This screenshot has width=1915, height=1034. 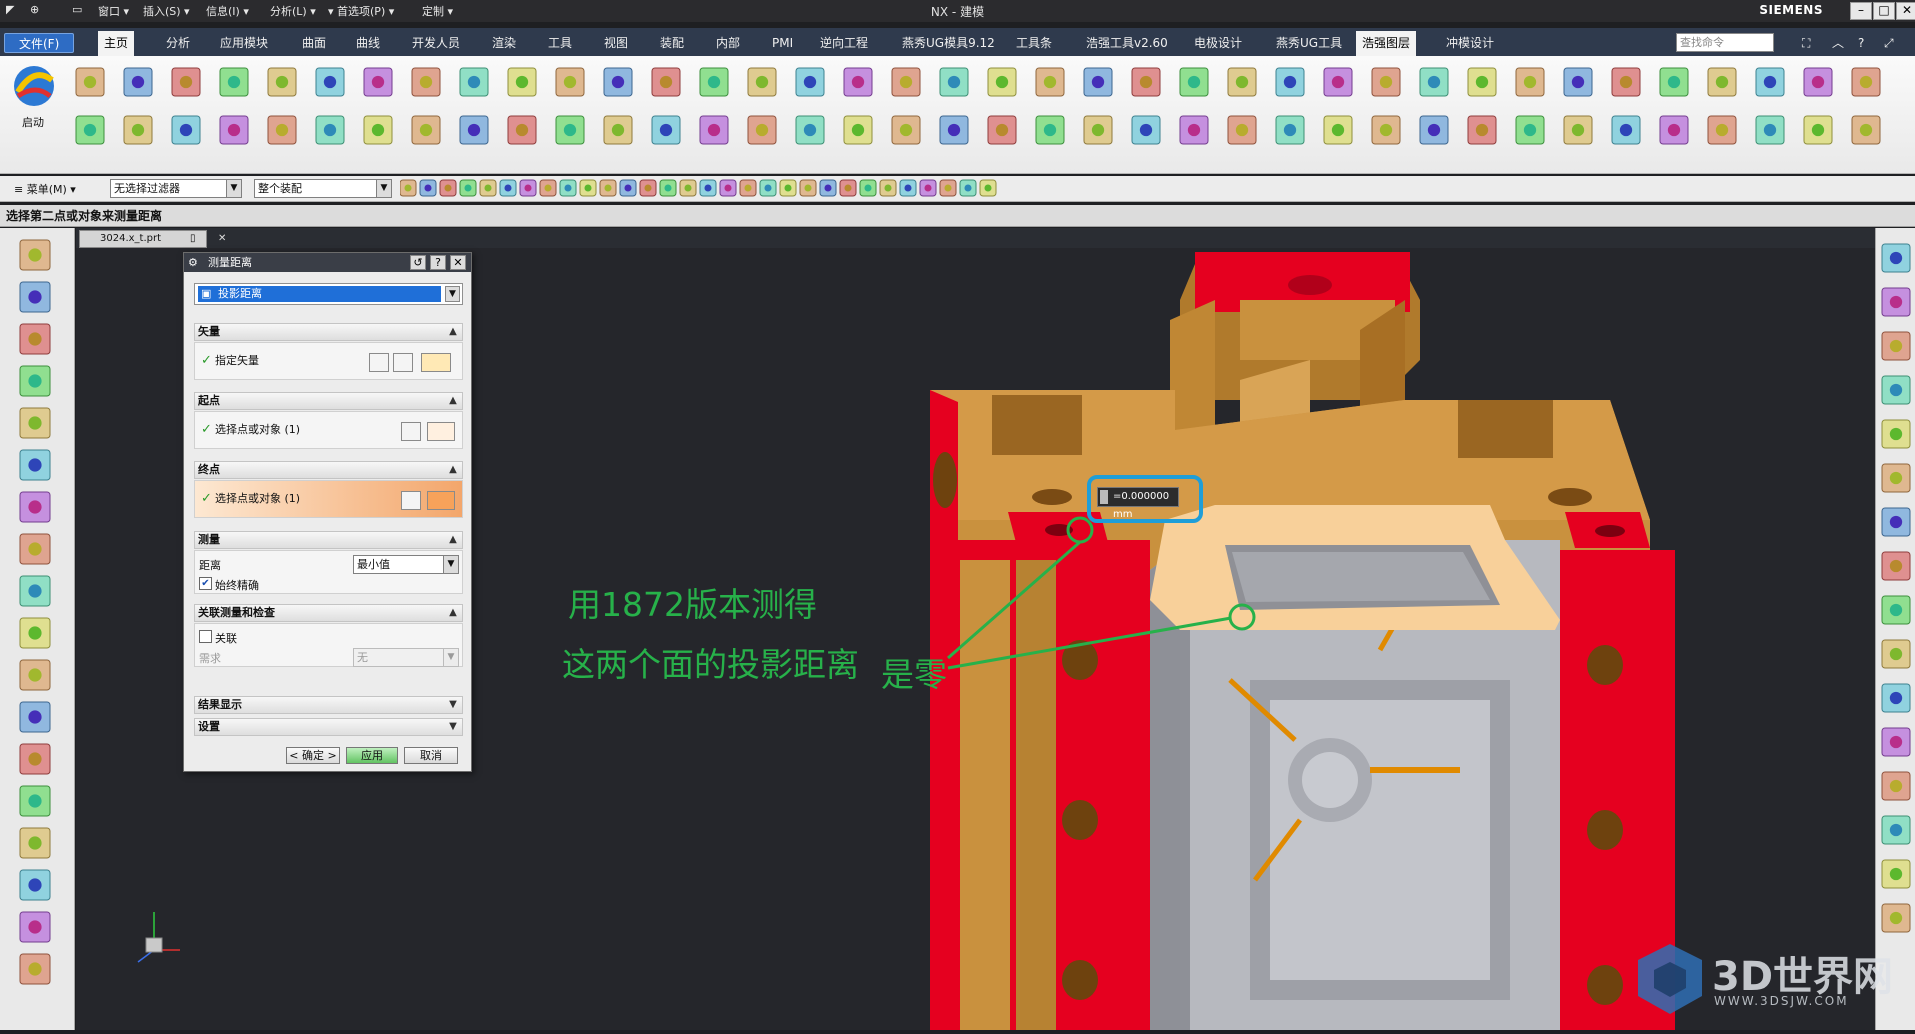 I want to click on tab-view: 视图, so click(x=616, y=43).